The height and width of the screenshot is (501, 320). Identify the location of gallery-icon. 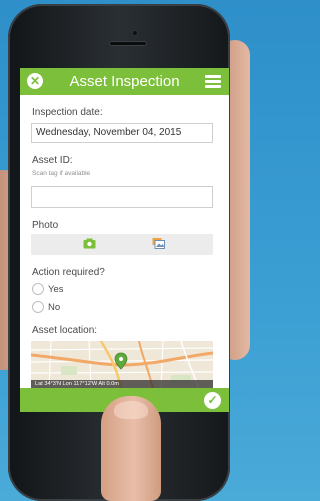
(158, 243).